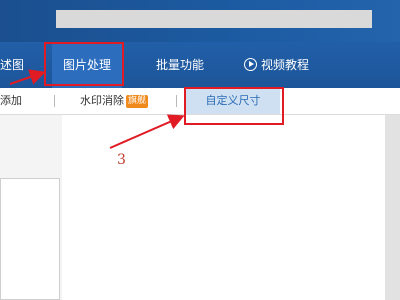 This screenshot has width=400, height=300. What do you see at coordinates (147, 131) in the screenshot?
I see `arrow-to-custom-size` at bounding box center [147, 131].